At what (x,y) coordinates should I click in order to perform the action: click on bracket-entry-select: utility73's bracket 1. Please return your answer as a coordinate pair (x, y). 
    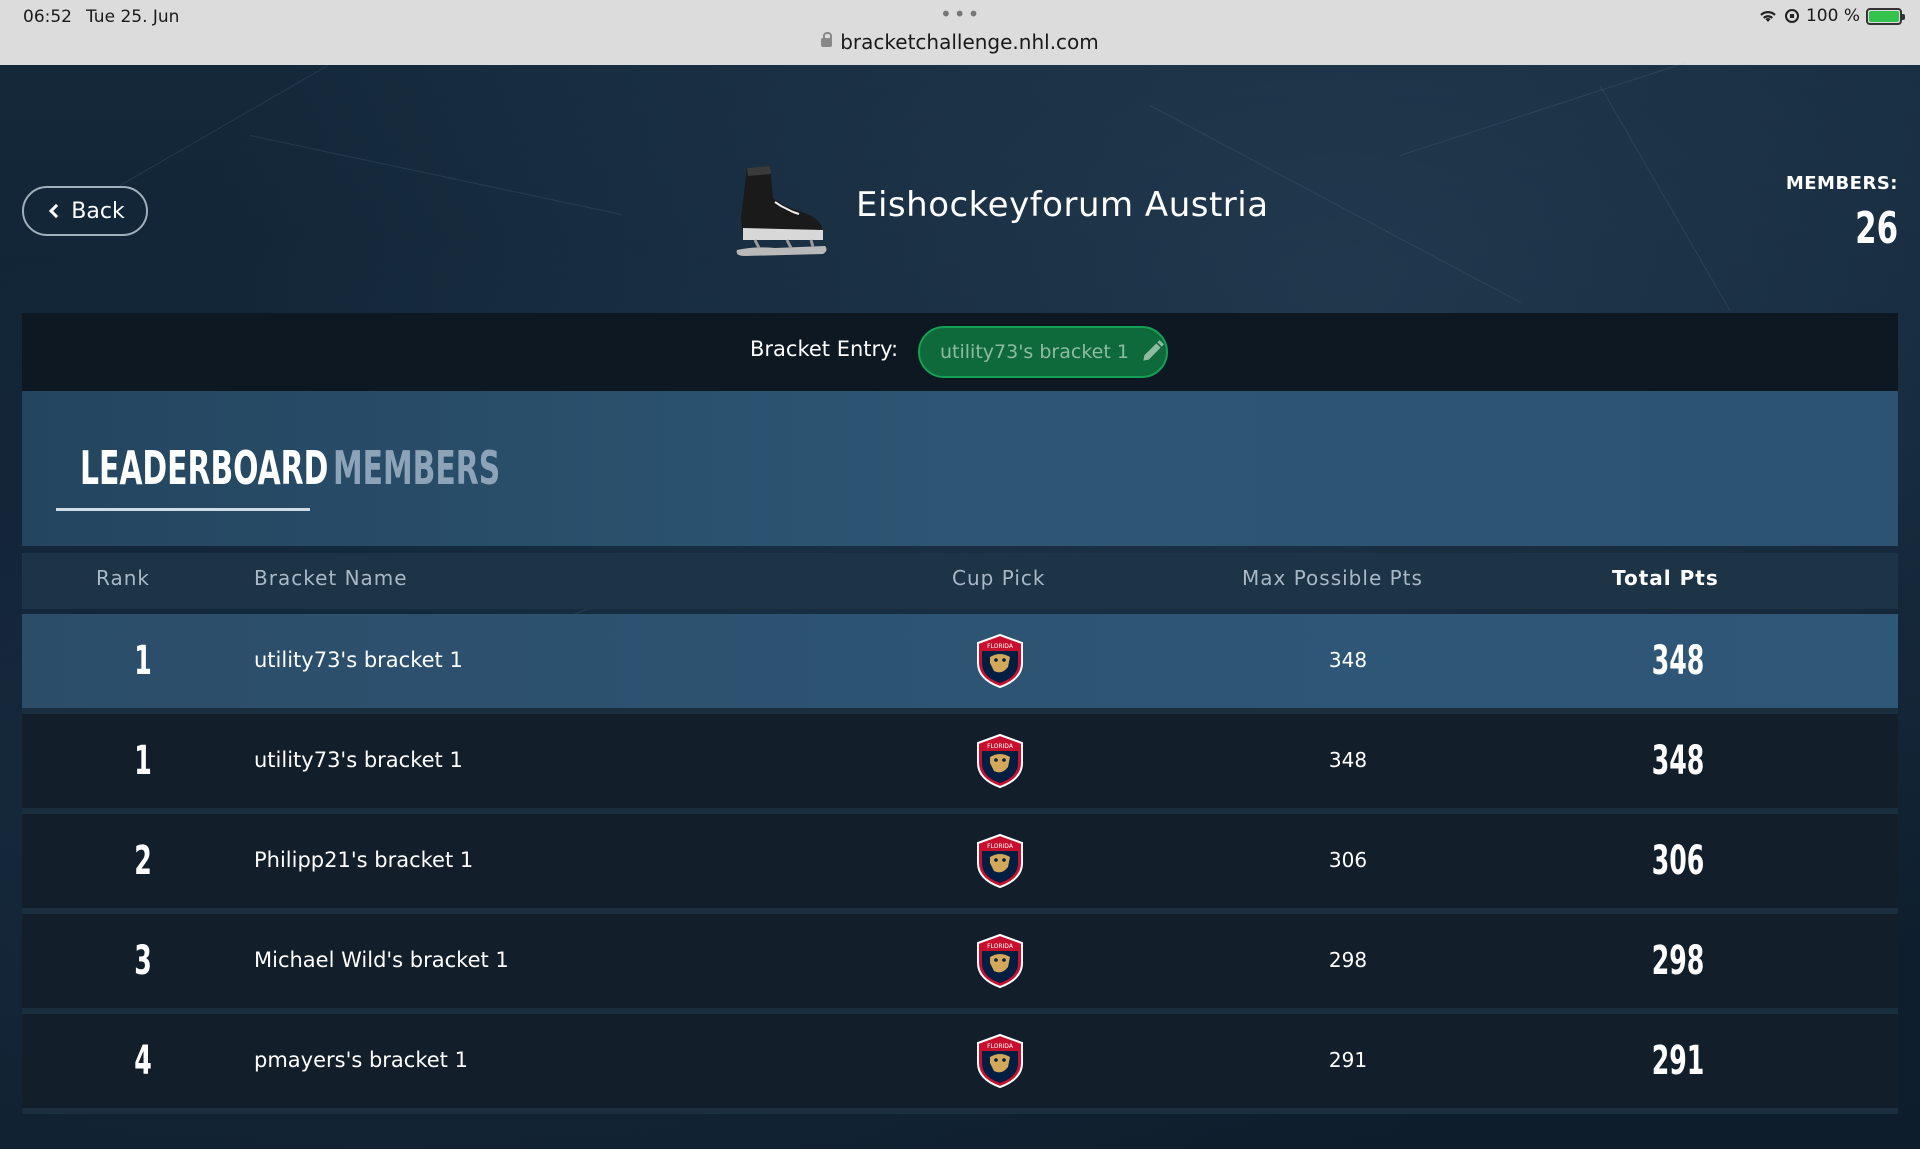
    Looking at the image, I should click on (1043, 352).